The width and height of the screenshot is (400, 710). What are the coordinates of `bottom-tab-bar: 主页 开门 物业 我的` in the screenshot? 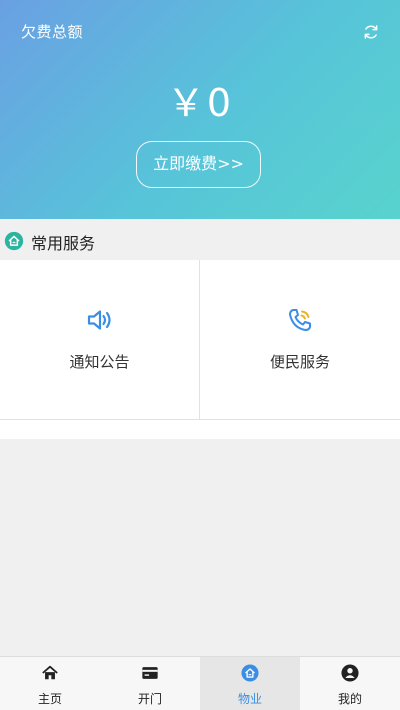 It's located at (200, 683).